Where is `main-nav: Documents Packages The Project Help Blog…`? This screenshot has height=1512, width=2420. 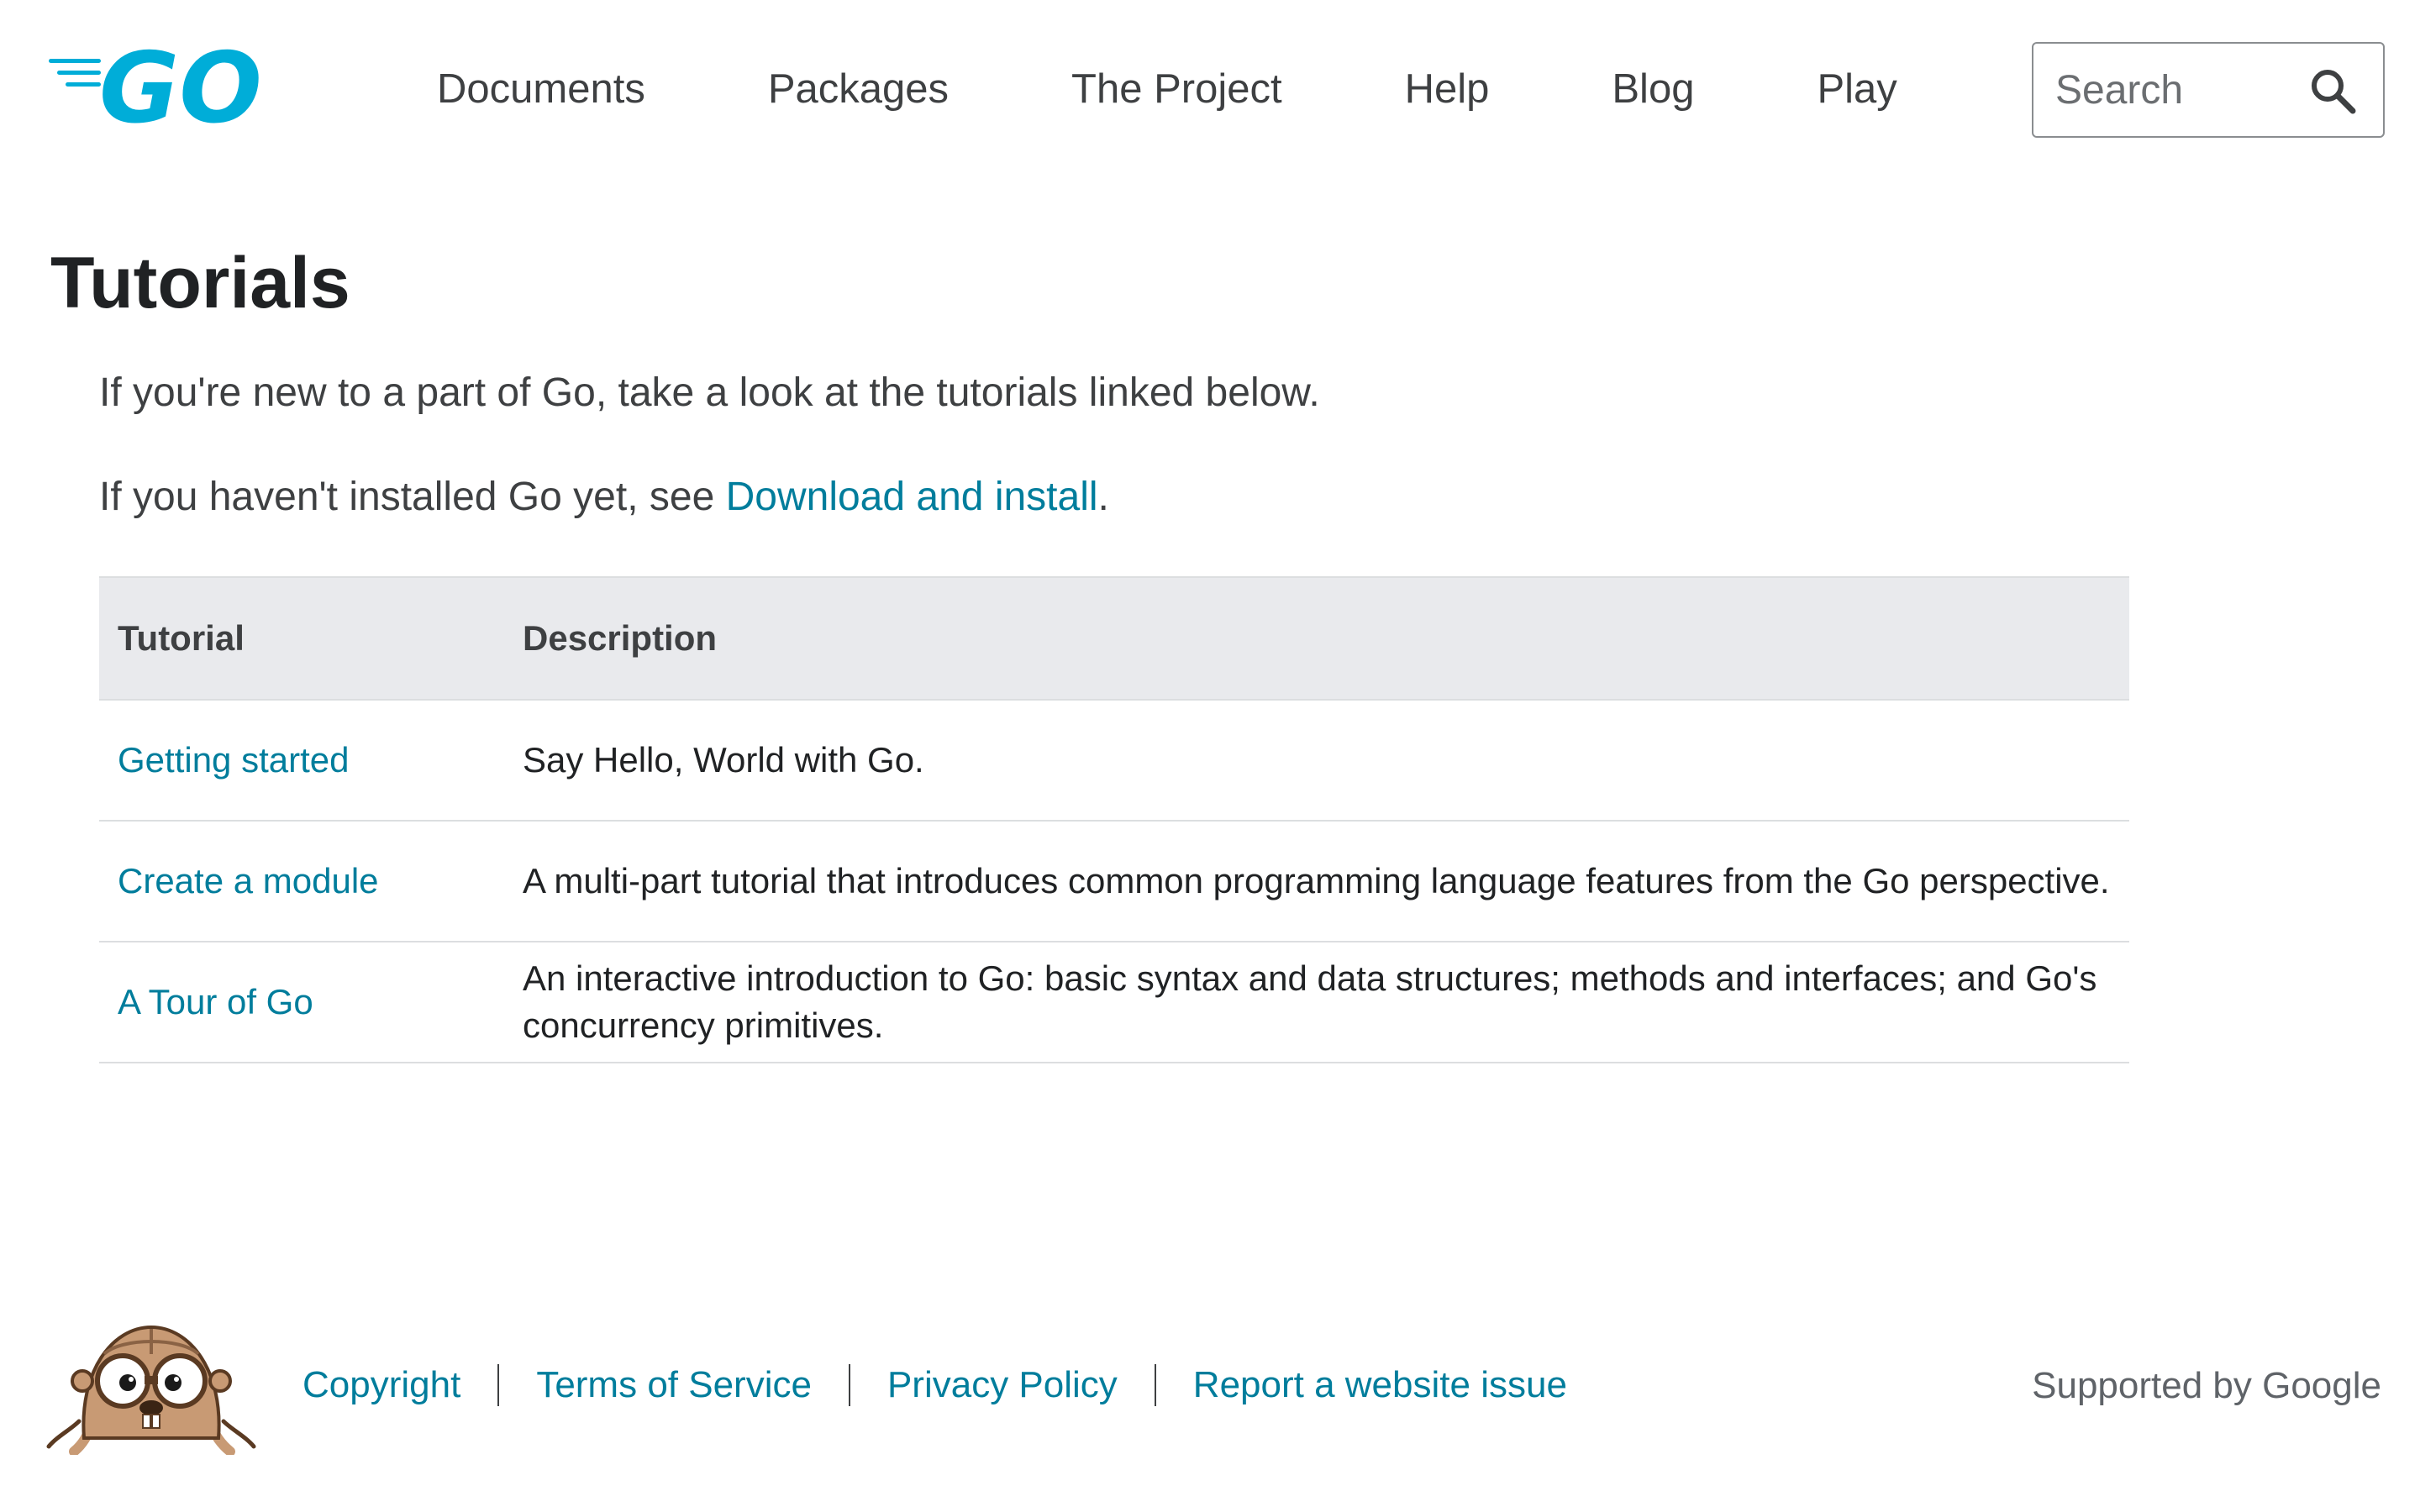
main-nav: Documents Packages The Project Help Blog… is located at coordinates (1167, 89).